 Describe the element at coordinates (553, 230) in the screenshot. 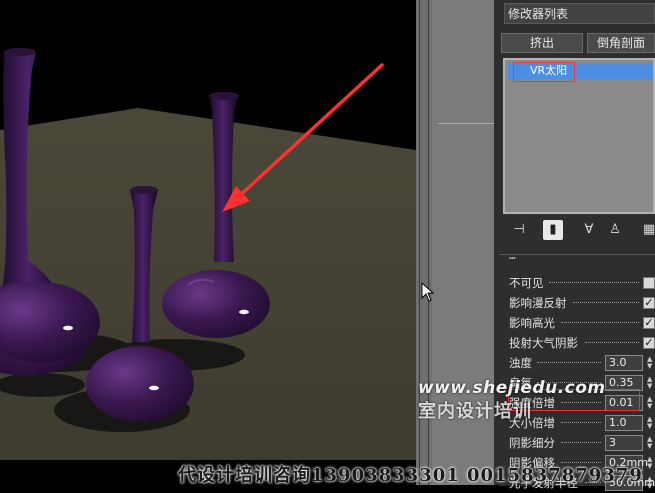

I see `show-end-result-icon: ▮` at that location.